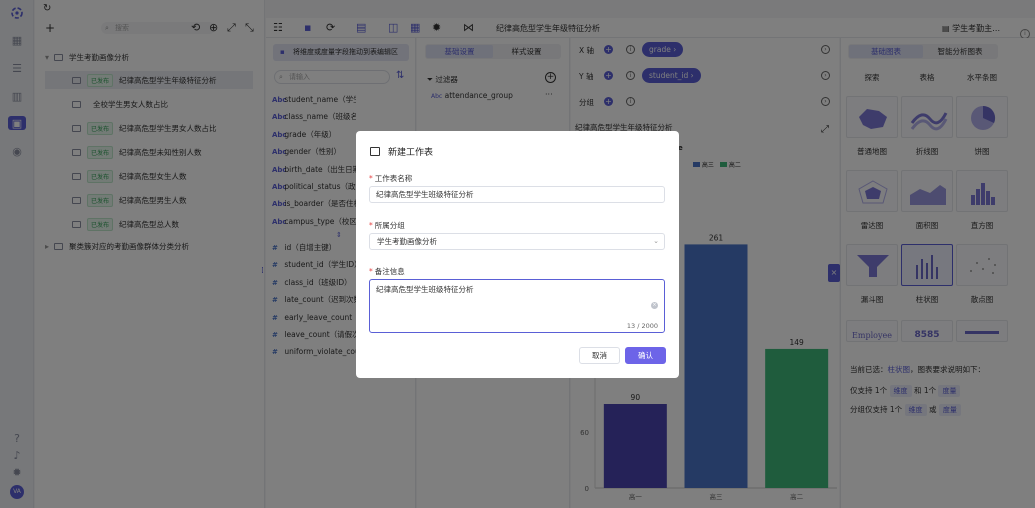 The height and width of the screenshot is (508, 1035). Describe the element at coordinates (387, 225) in the screenshot. I see `group-field-label: * 所属分组` at that location.